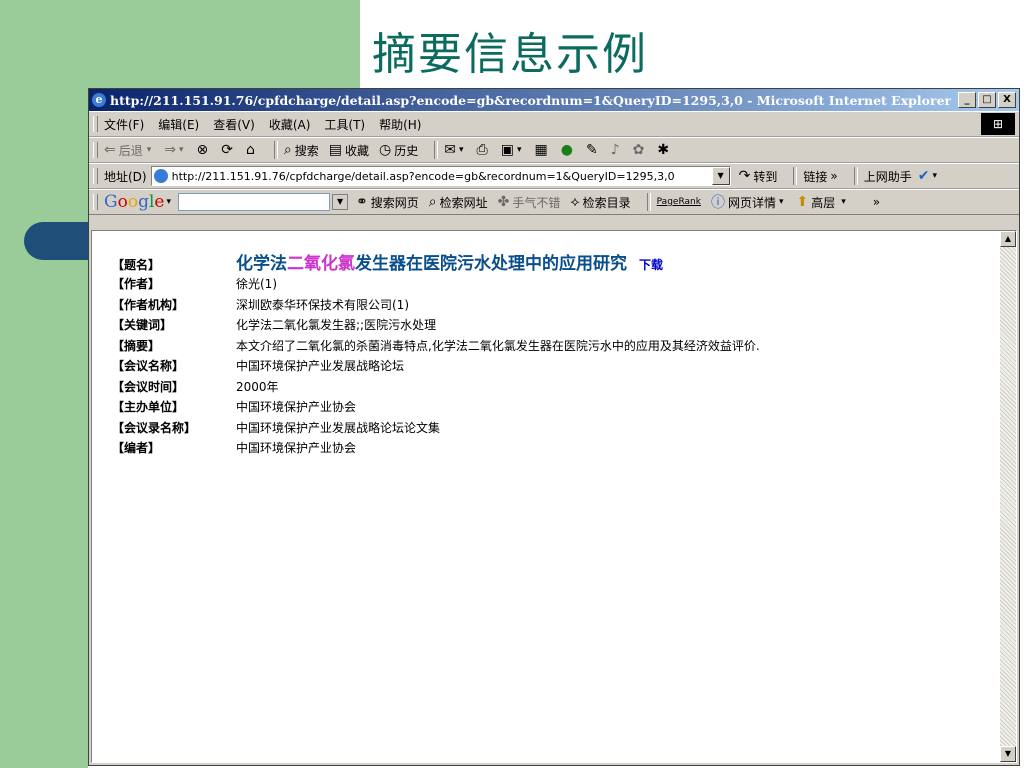 The width and height of the screenshot is (1024, 768). I want to click on edit-icon: ▣, so click(507, 150).